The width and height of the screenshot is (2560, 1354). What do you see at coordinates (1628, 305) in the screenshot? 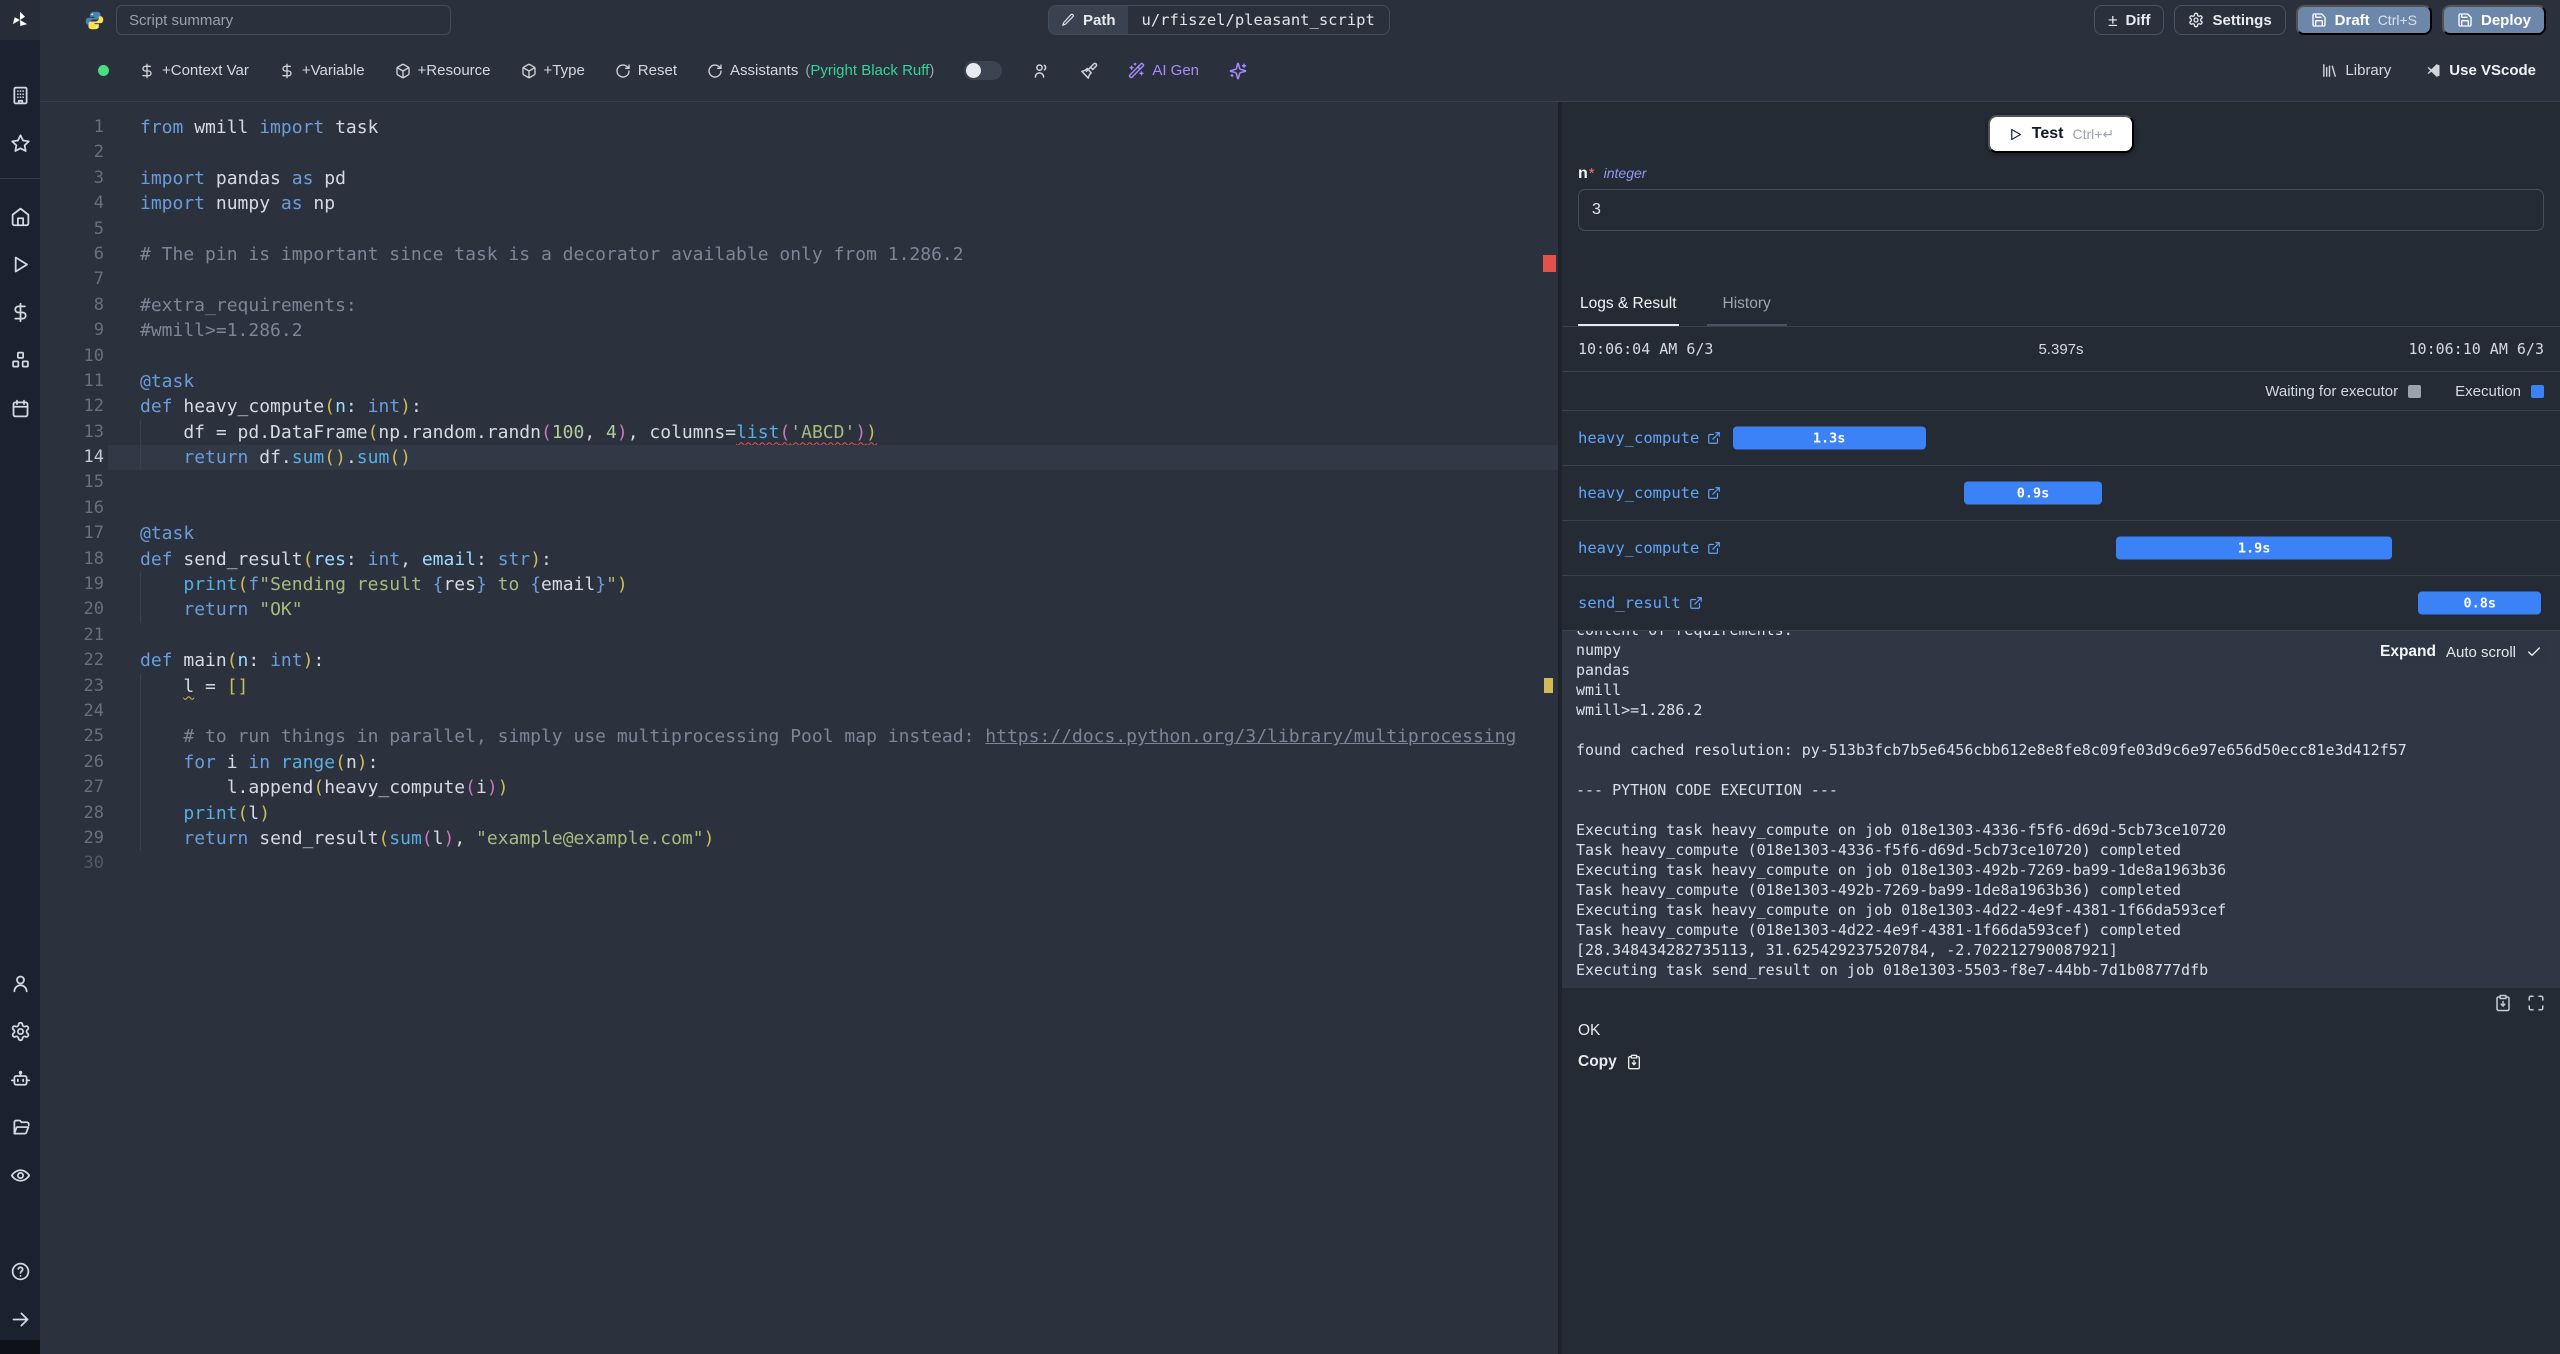
I see `tab-logs-result: Logs & Result` at bounding box center [1628, 305].